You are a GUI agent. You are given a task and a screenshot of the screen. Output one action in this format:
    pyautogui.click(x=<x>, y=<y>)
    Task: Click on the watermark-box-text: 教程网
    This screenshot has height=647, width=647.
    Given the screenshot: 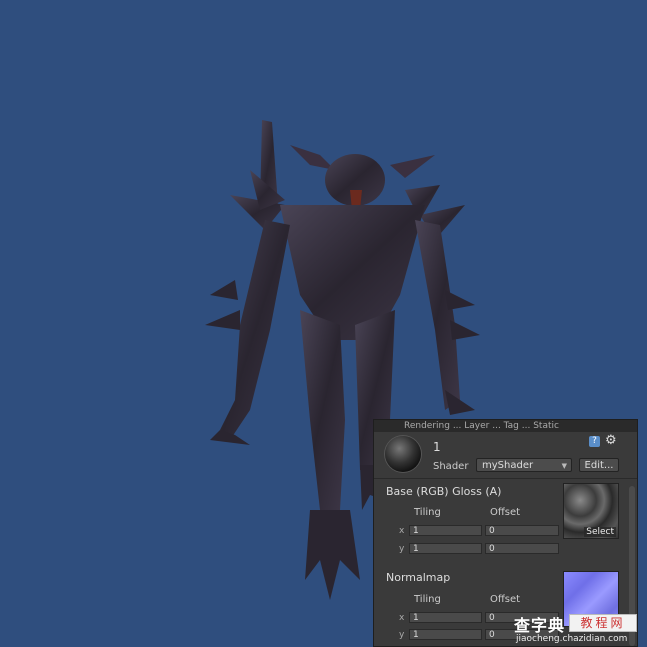 What is the action you would take?
    pyautogui.click(x=603, y=623)
    